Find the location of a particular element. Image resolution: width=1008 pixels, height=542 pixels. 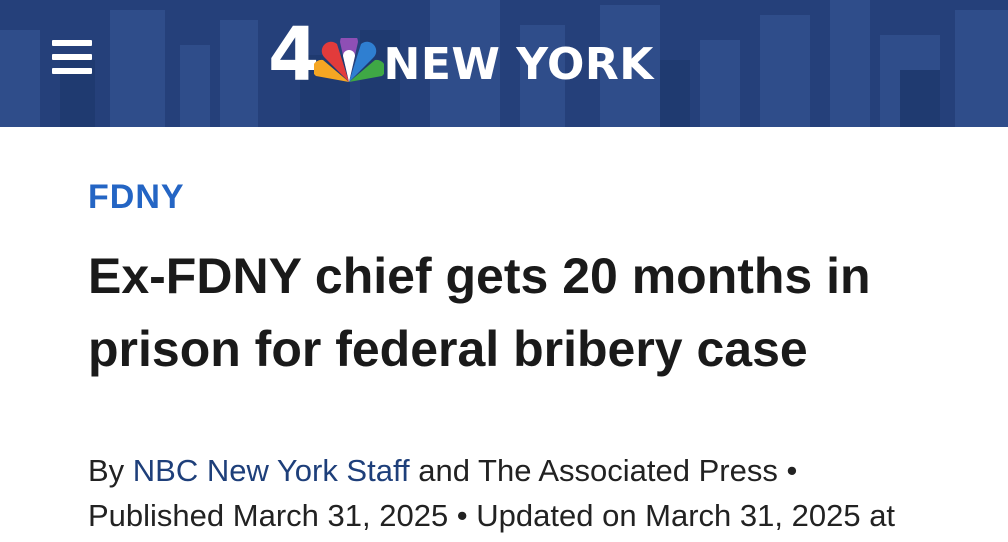

site-logo: 4 NEW YORK is located at coordinates (461, 55).